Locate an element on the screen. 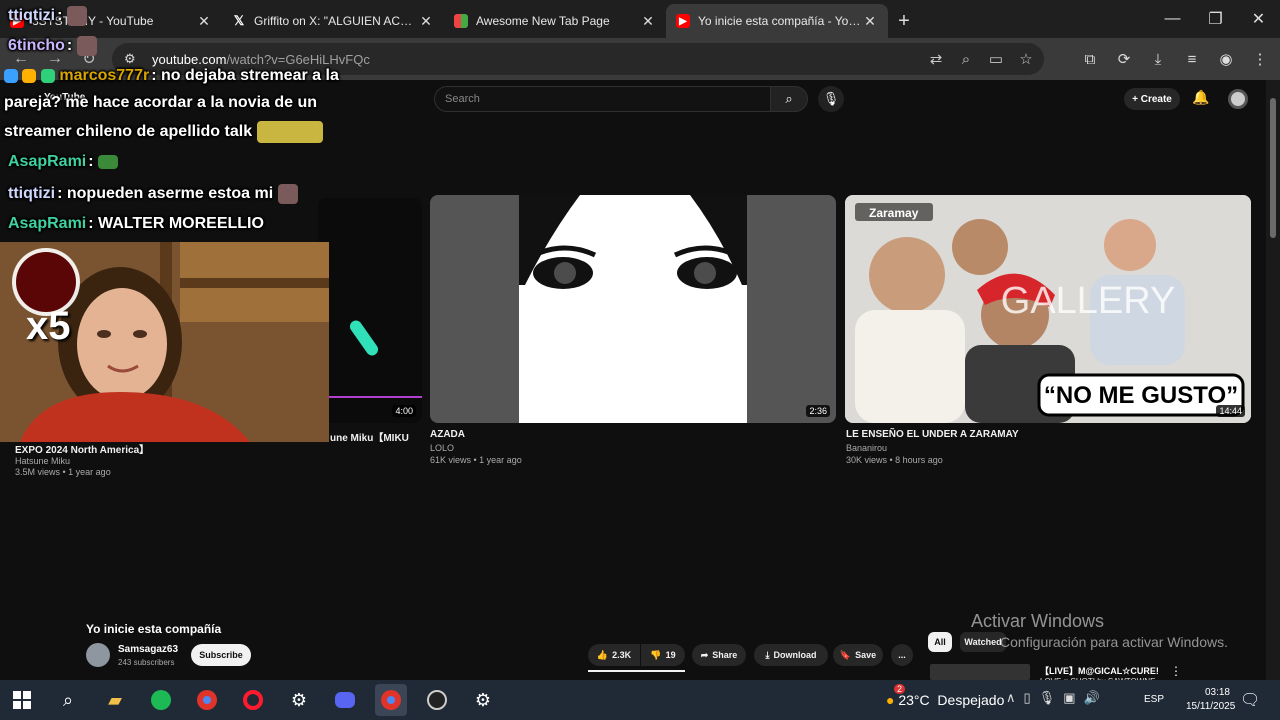 The image size is (1280, 720). file-explorer-icon: ▰ is located at coordinates (115, 700).